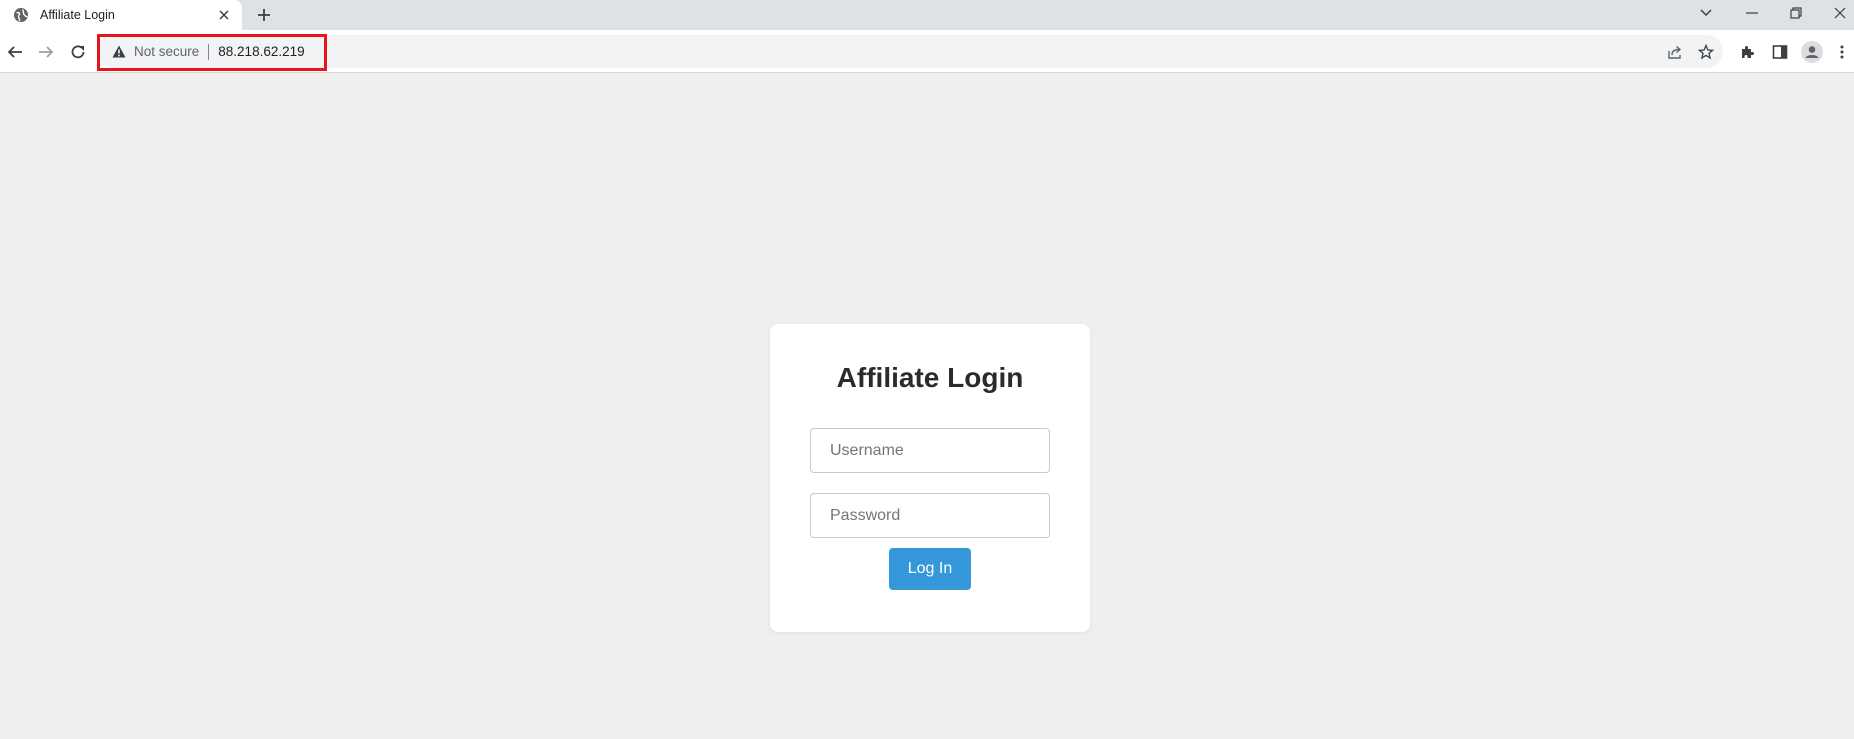  What do you see at coordinates (930, 450) in the screenshot?
I see `username-input` at bounding box center [930, 450].